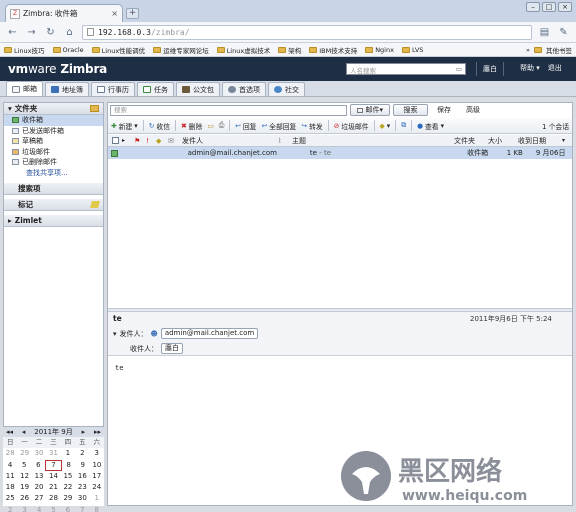 The image size is (576, 512). Describe the element at coordinates (53, 487) in the screenshot. I see `calendar-day: 21` at that location.